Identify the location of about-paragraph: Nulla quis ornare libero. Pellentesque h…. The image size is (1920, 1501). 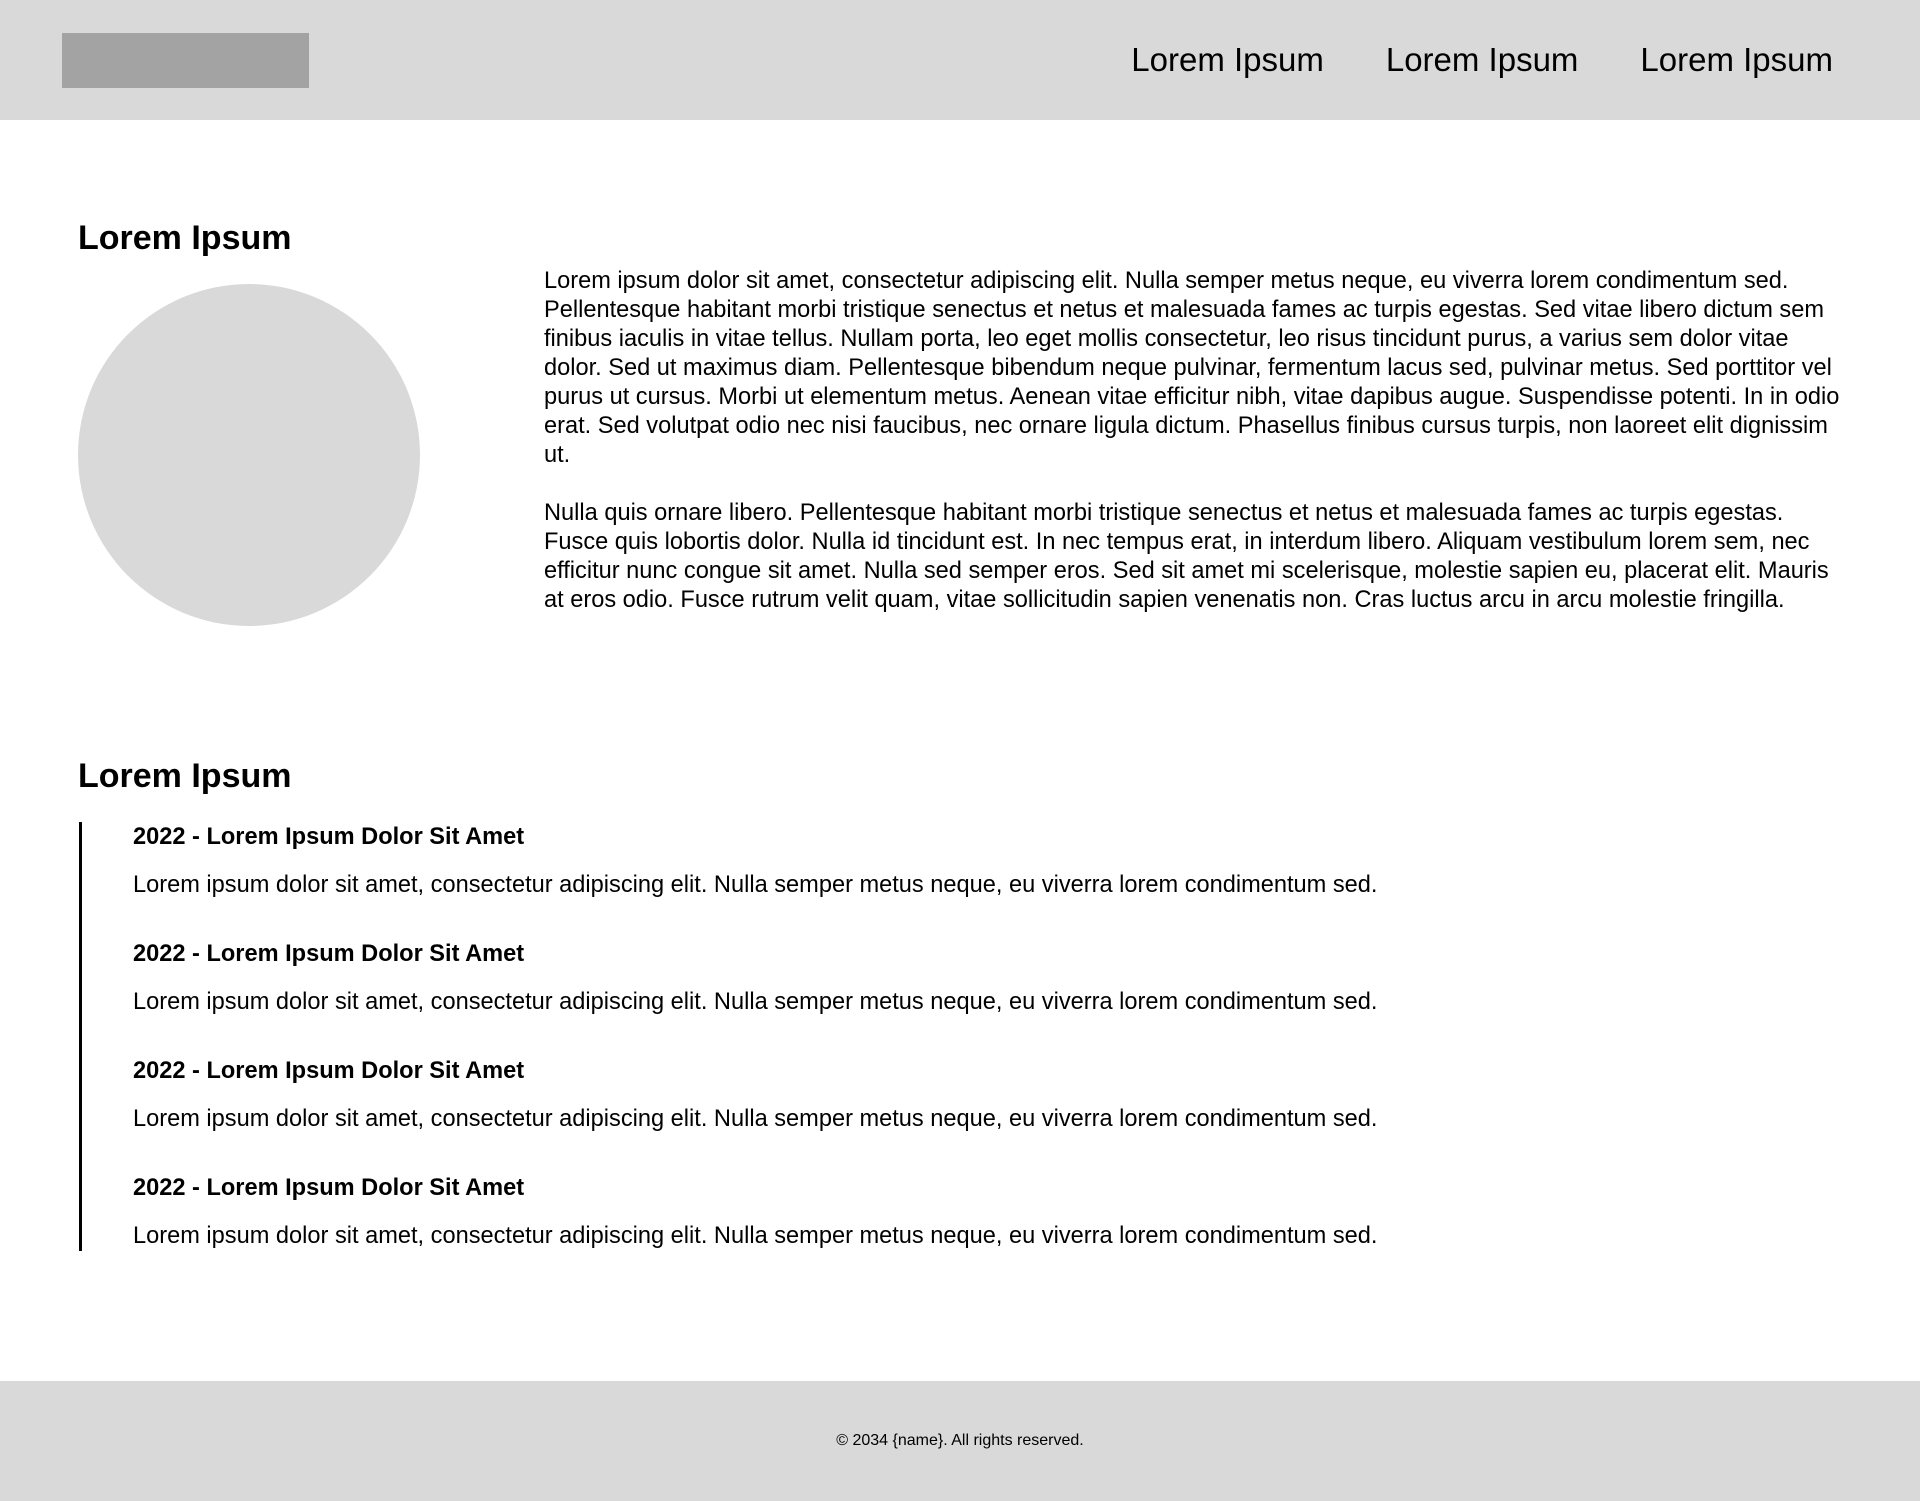
(1186, 556).